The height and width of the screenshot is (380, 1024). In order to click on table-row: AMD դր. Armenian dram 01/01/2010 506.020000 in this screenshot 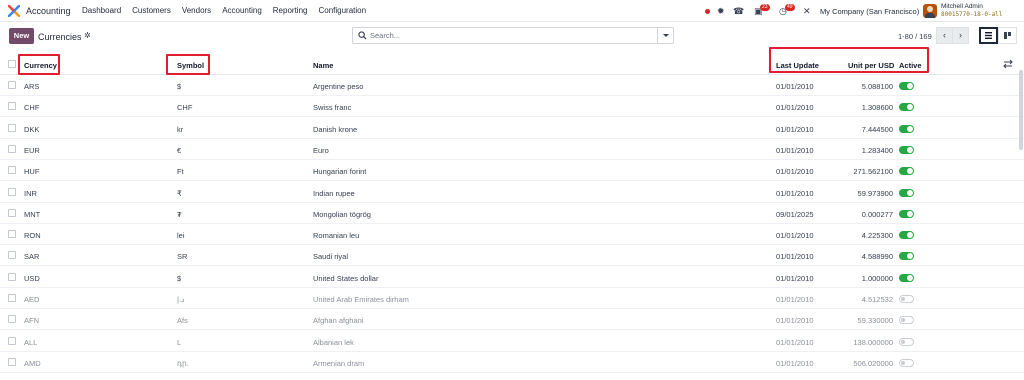, I will do `click(512, 362)`.